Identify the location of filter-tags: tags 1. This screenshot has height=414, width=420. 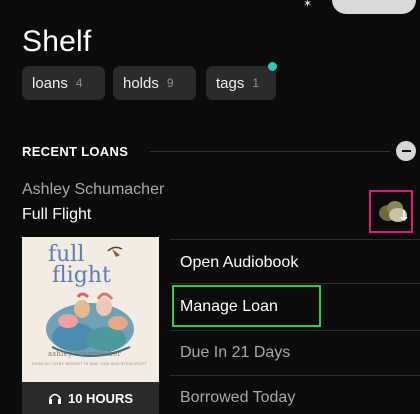
(241, 83).